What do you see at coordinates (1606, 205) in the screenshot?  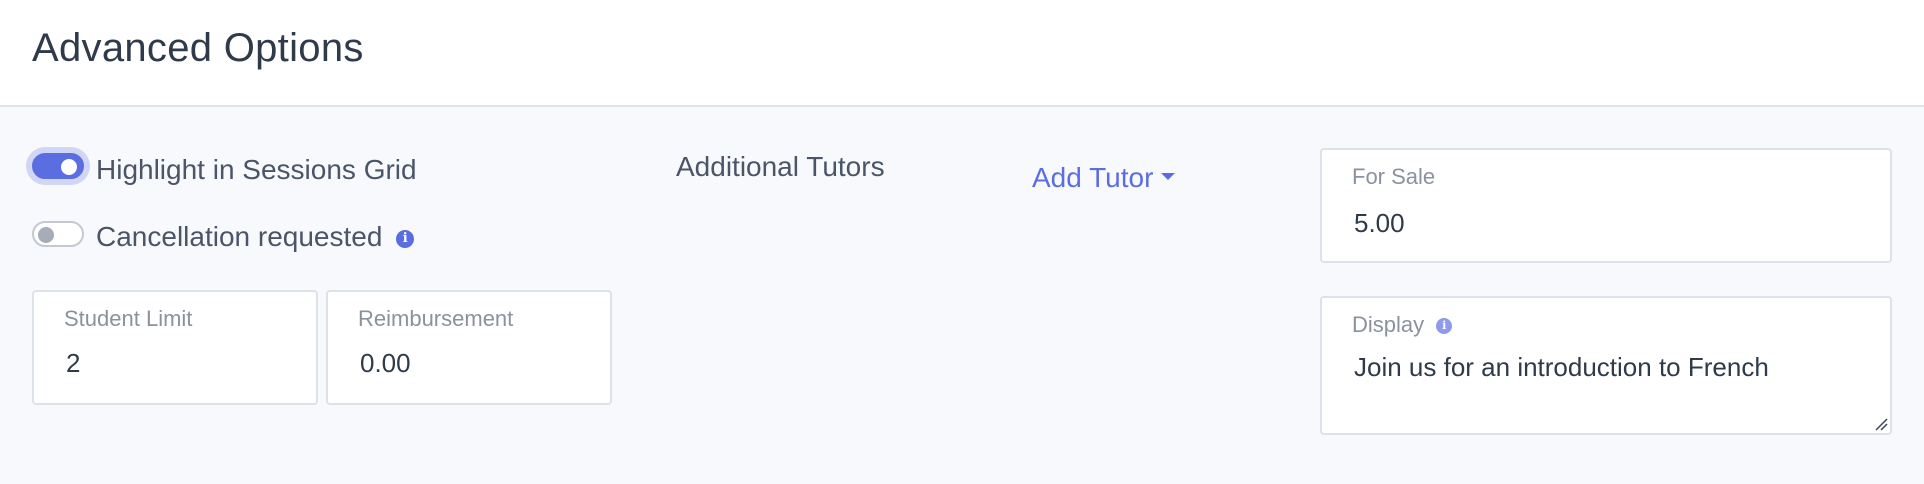 I see `for-sale-field: For Sale 5.00` at bounding box center [1606, 205].